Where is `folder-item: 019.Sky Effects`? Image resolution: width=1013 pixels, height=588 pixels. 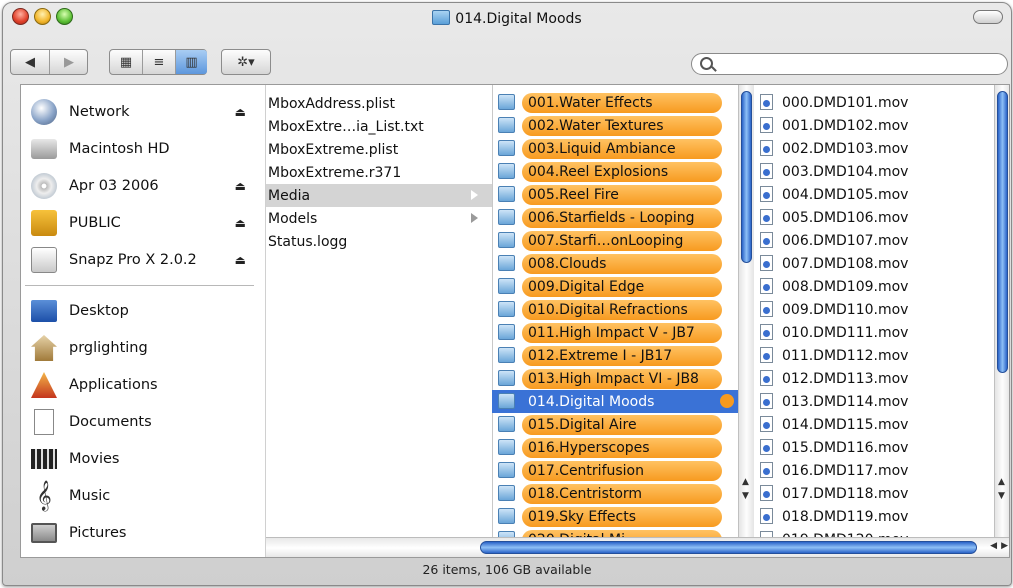 folder-item: 019.Sky Effects is located at coordinates (615, 516).